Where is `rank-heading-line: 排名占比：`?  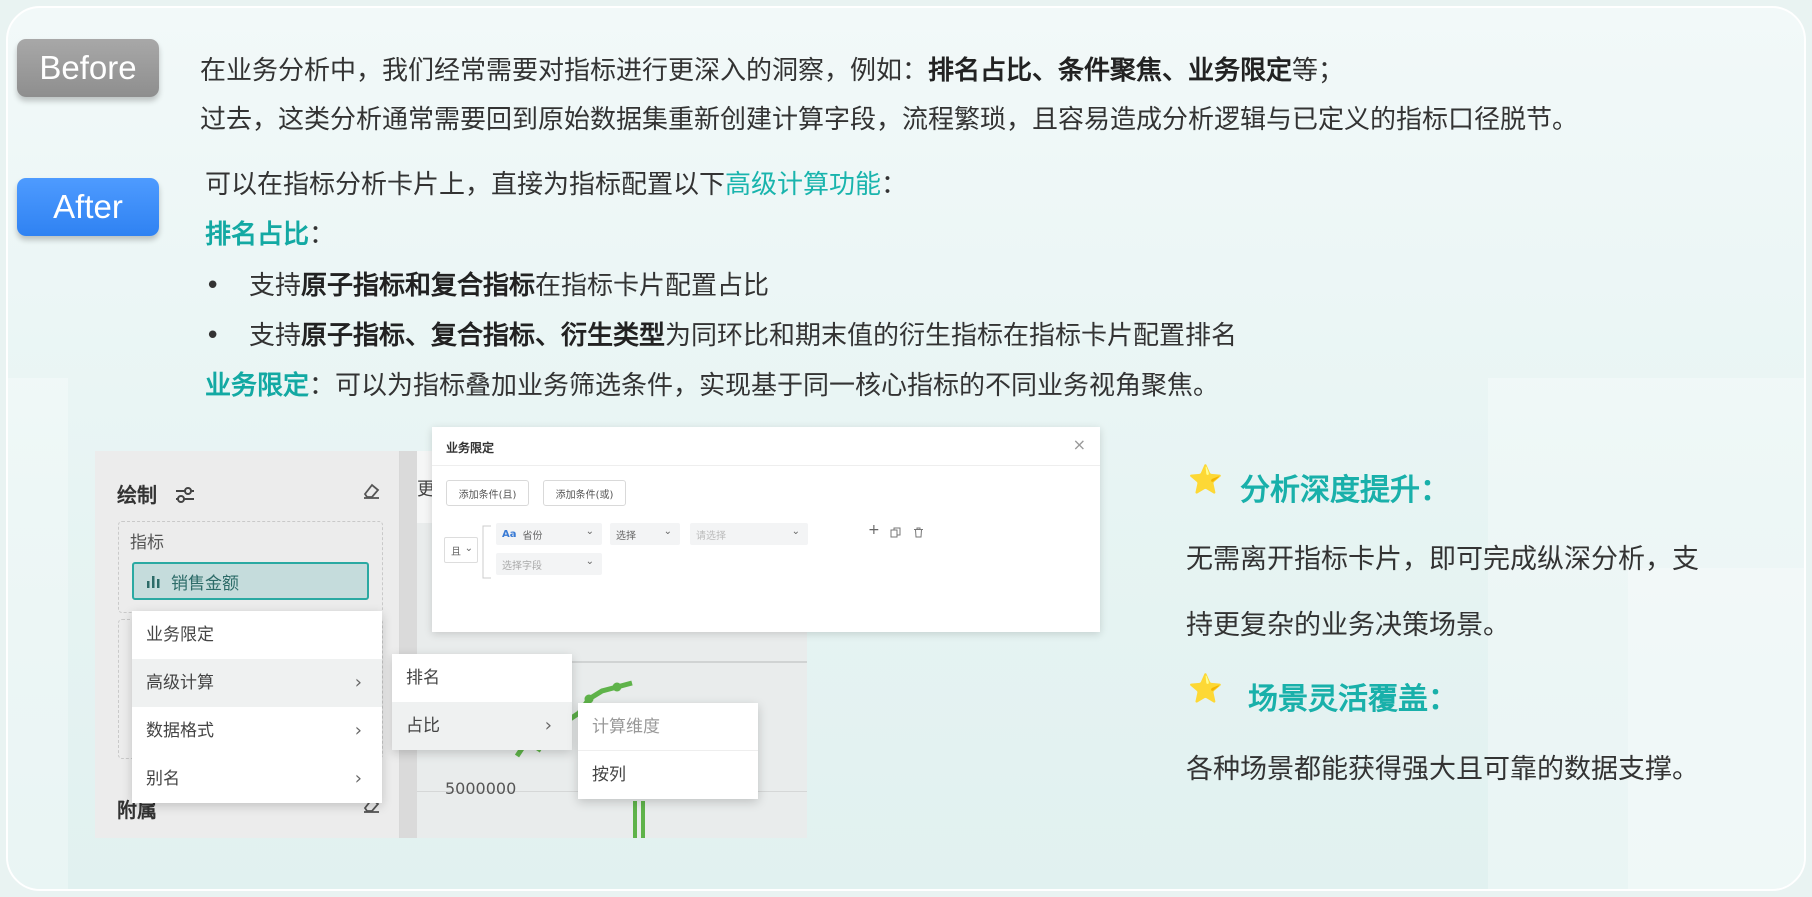 rank-heading-line: 排名占比： is located at coordinates (270, 235).